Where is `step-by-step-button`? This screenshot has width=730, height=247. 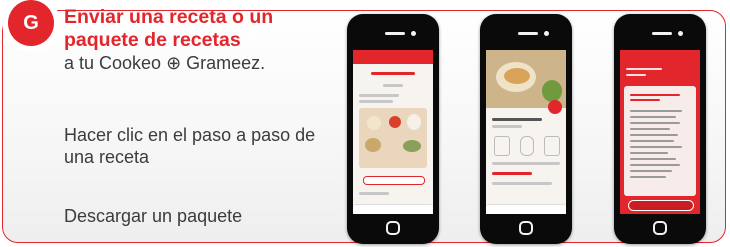 step-by-step-button is located at coordinates (394, 180).